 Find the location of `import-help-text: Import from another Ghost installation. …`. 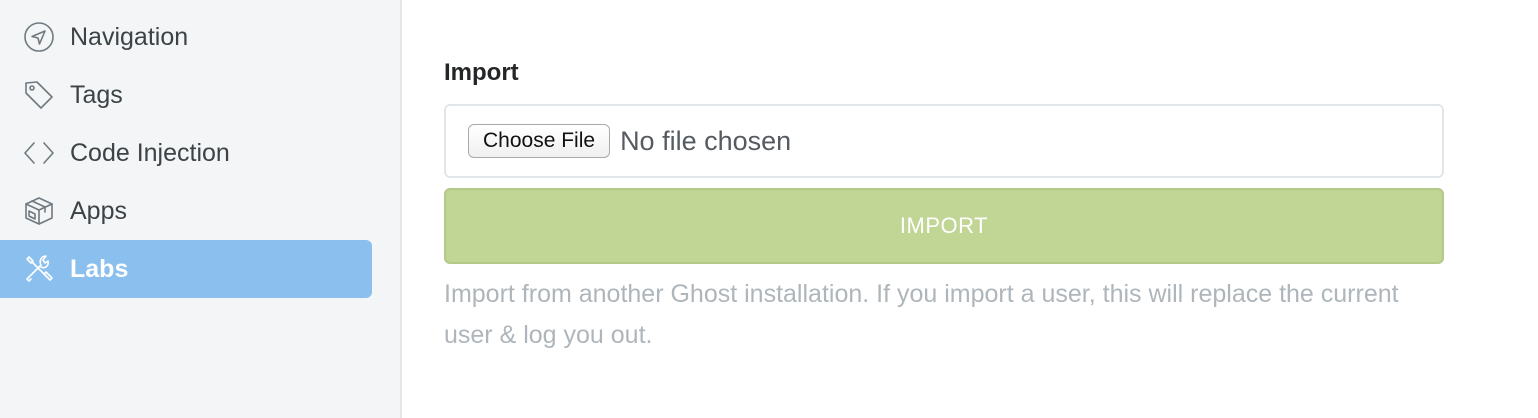

import-help-text: Import from another Ghost installation. … is located at coordinates (921, 314).